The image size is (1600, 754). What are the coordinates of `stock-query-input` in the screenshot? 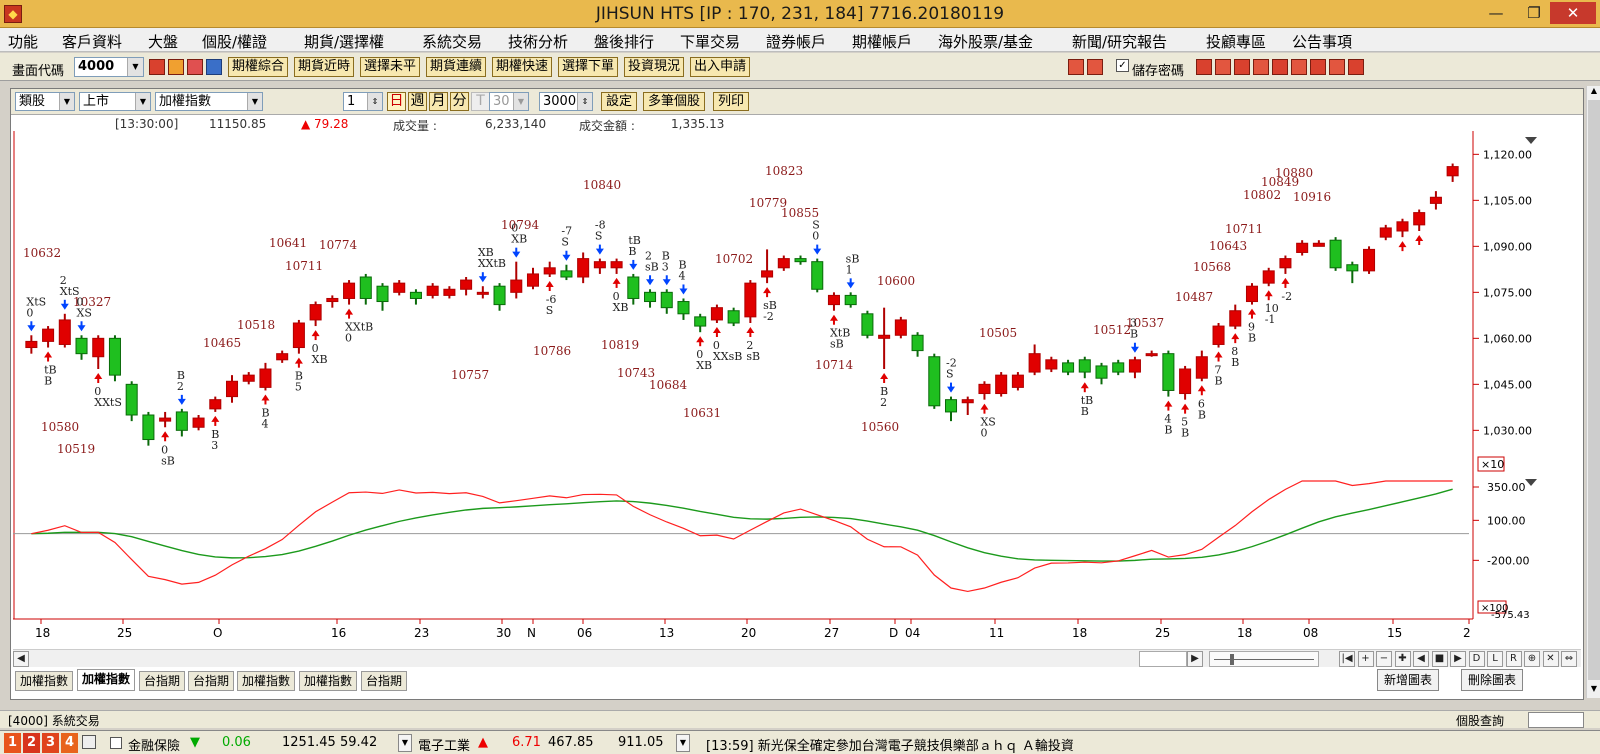 It's located at (1556, 720).